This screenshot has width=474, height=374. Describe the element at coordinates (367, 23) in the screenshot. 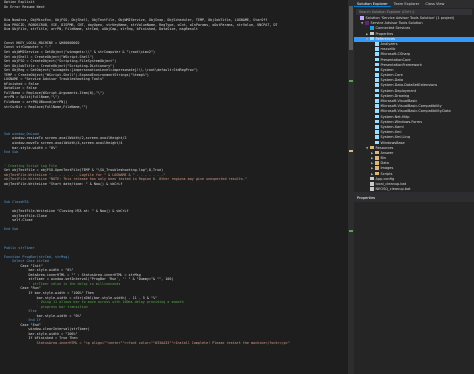

I see `project-icon` at that location.